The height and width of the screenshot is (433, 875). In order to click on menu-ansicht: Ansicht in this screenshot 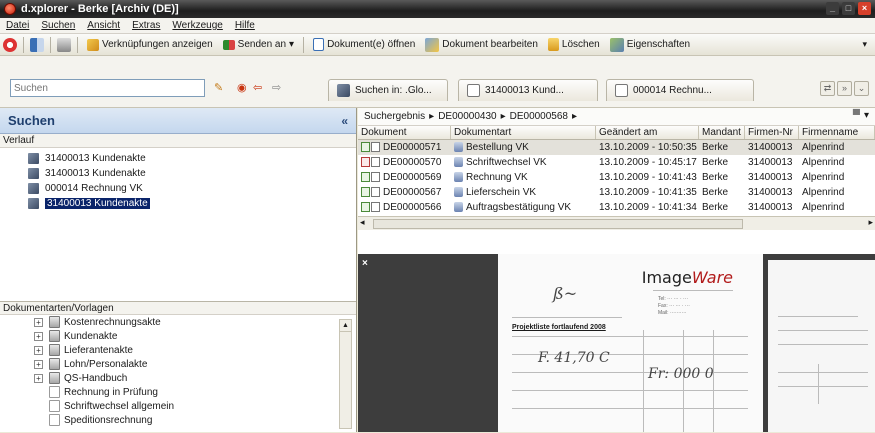, I will do `click(103, 25)`.